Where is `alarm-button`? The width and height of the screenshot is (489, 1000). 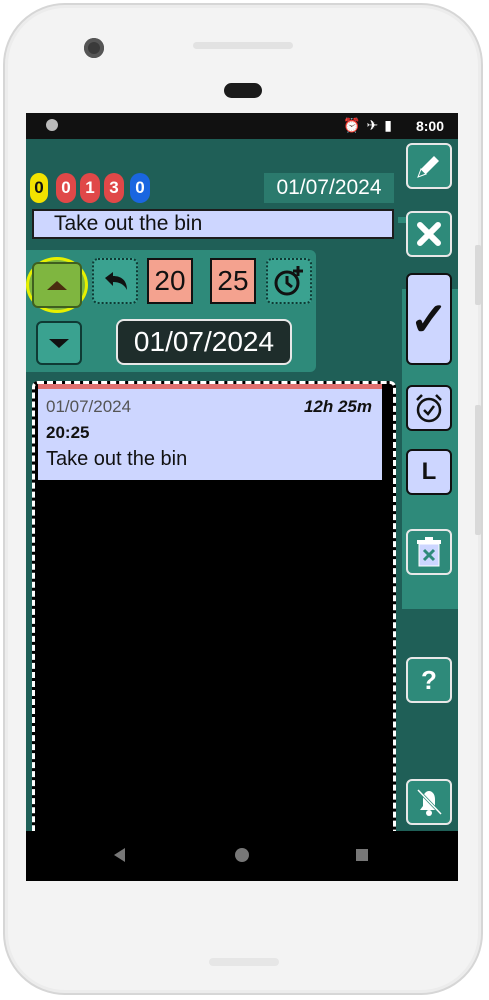
alarm-button is located at coordinates (429, 408).